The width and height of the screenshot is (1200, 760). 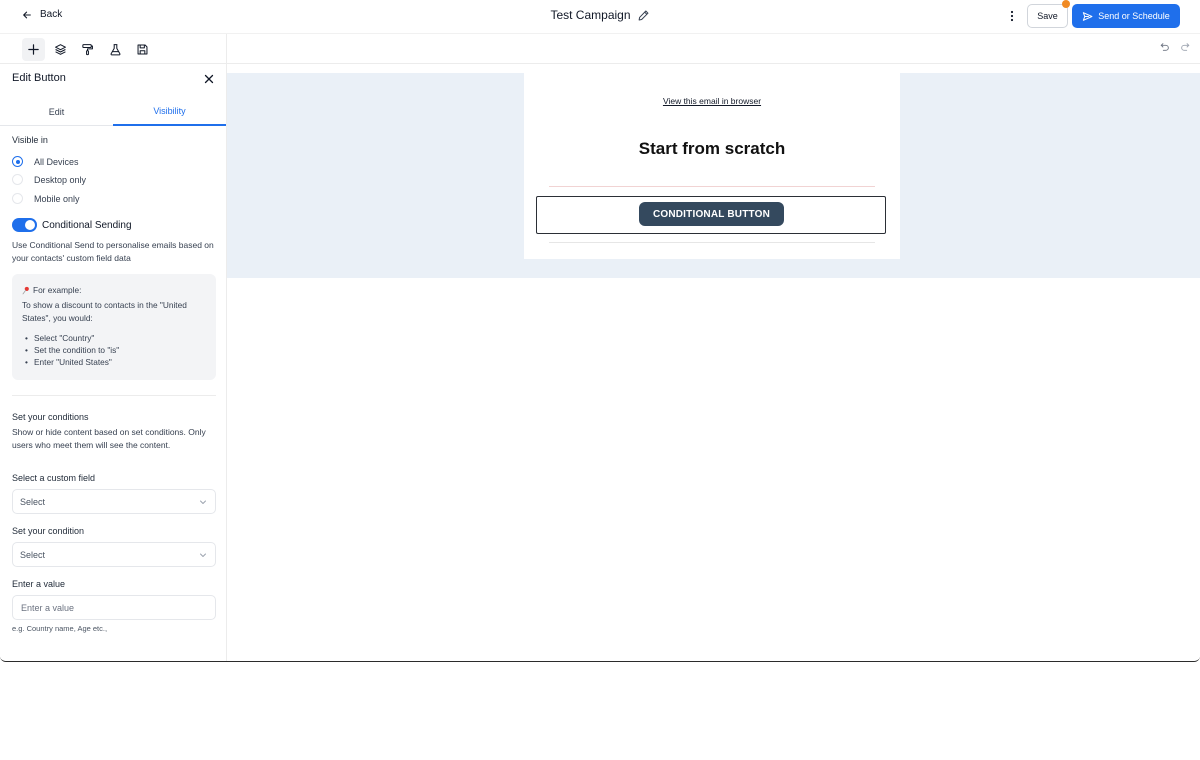 I want to click on send-or-schedule-button: Send or Schedule, so click(x=1126, y=16).